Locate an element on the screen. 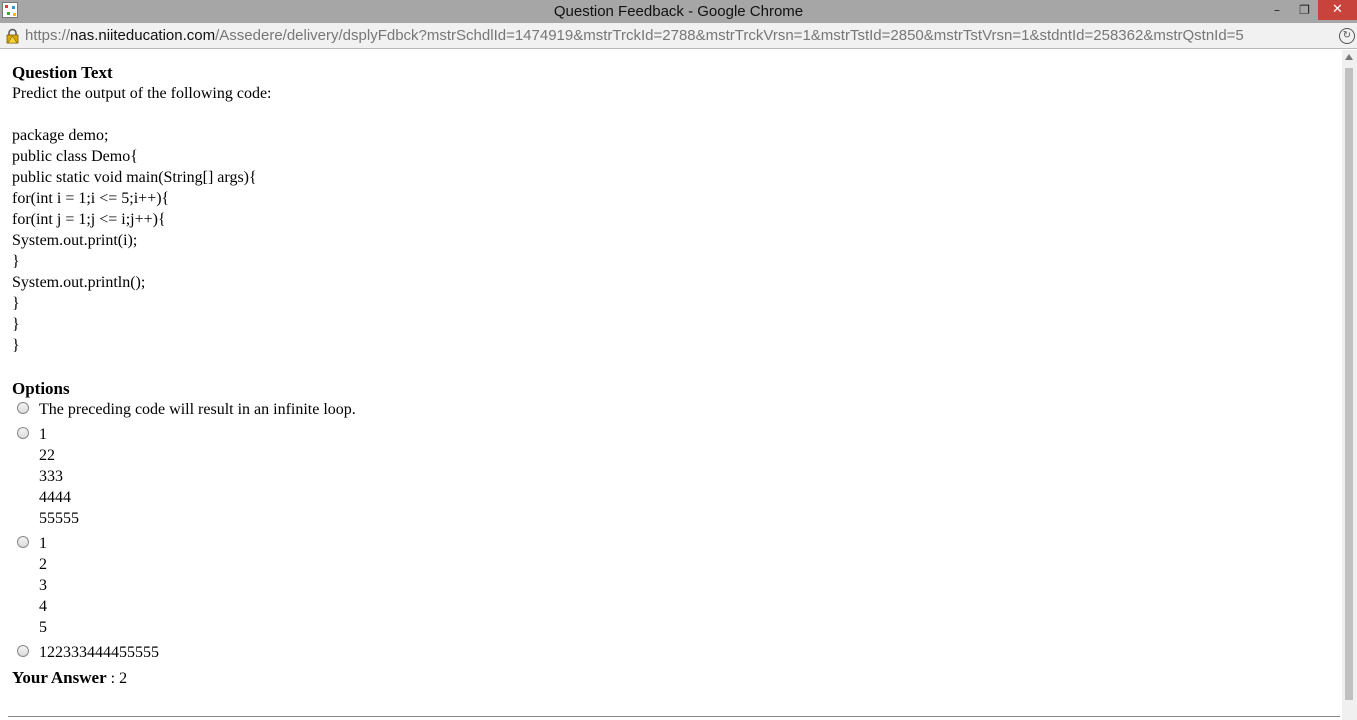  question-heading: Question Text is located at coordinates (62, 72).